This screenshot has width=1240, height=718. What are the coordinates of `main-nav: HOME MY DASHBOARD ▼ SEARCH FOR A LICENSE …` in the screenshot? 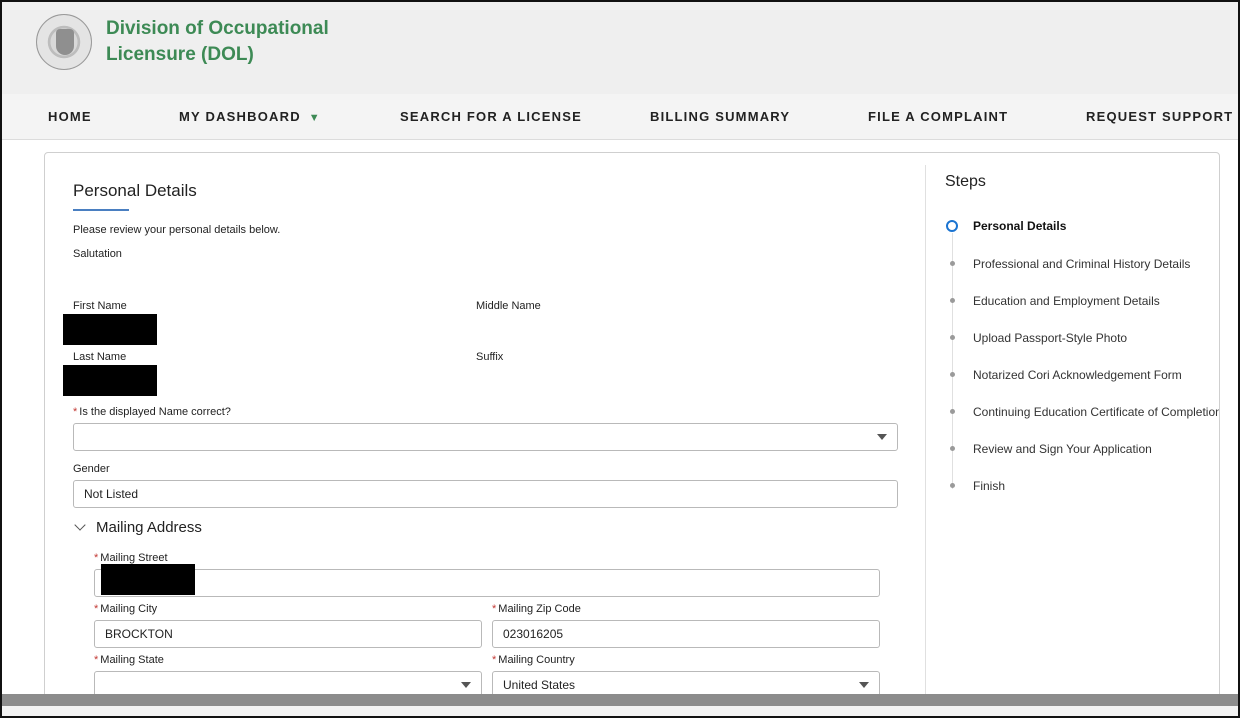 It's located at (620, 117).